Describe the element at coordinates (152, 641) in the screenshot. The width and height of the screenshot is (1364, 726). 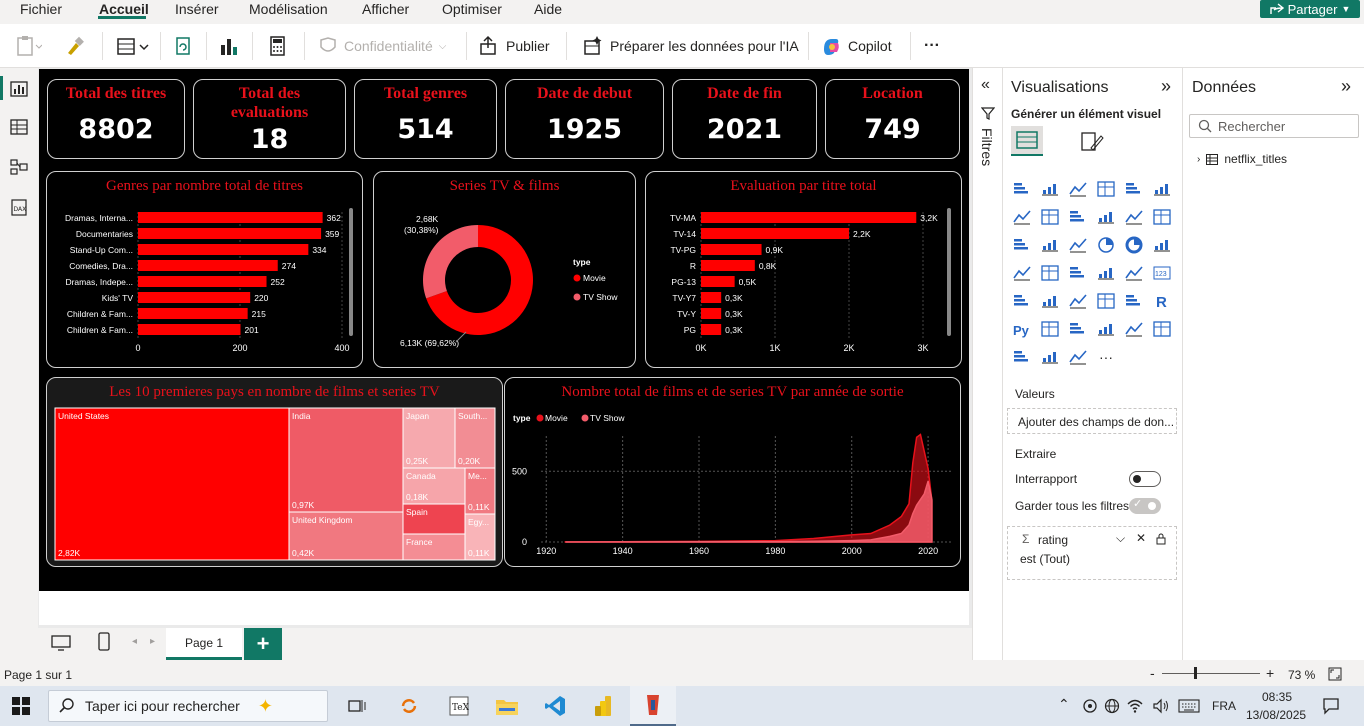
I see `next-page-icon: ▸` at that location.